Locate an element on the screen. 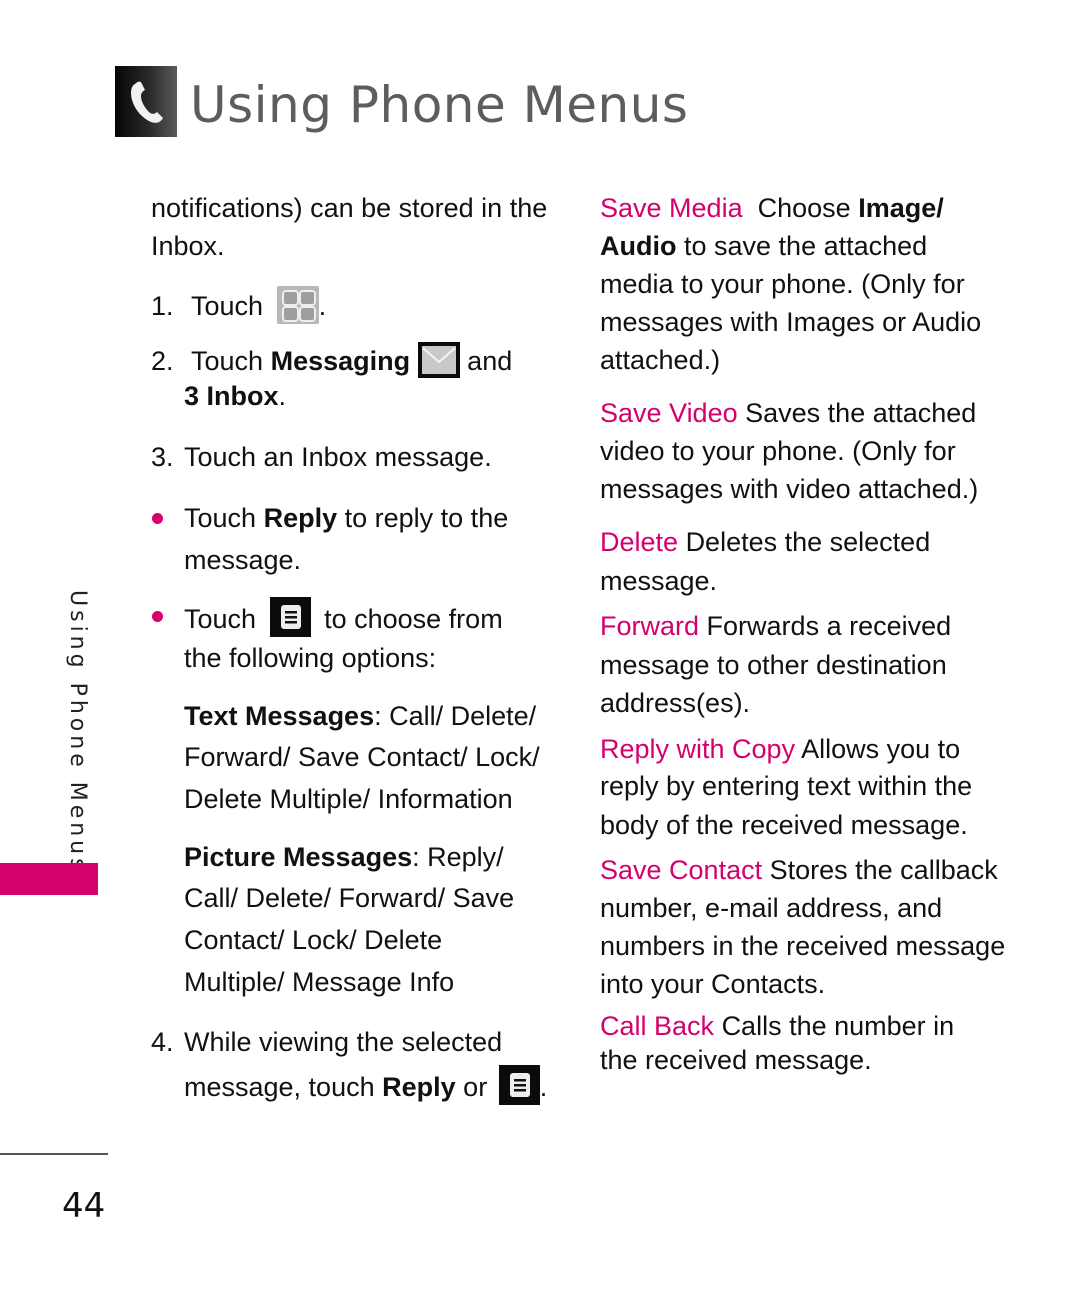 Image resolution: width=1080 pixels, height=1295 pixels. options-text: Call/ Delete/ Forward/ Save is located at coordinates (349, 898).